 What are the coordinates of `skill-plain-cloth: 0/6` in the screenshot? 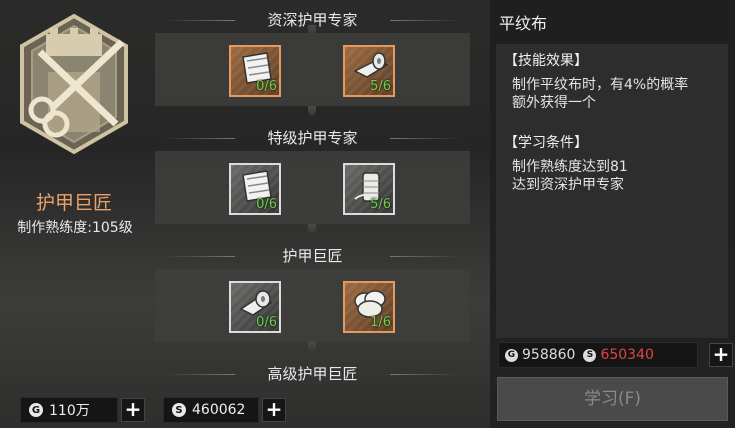 It's located at (255, 71).